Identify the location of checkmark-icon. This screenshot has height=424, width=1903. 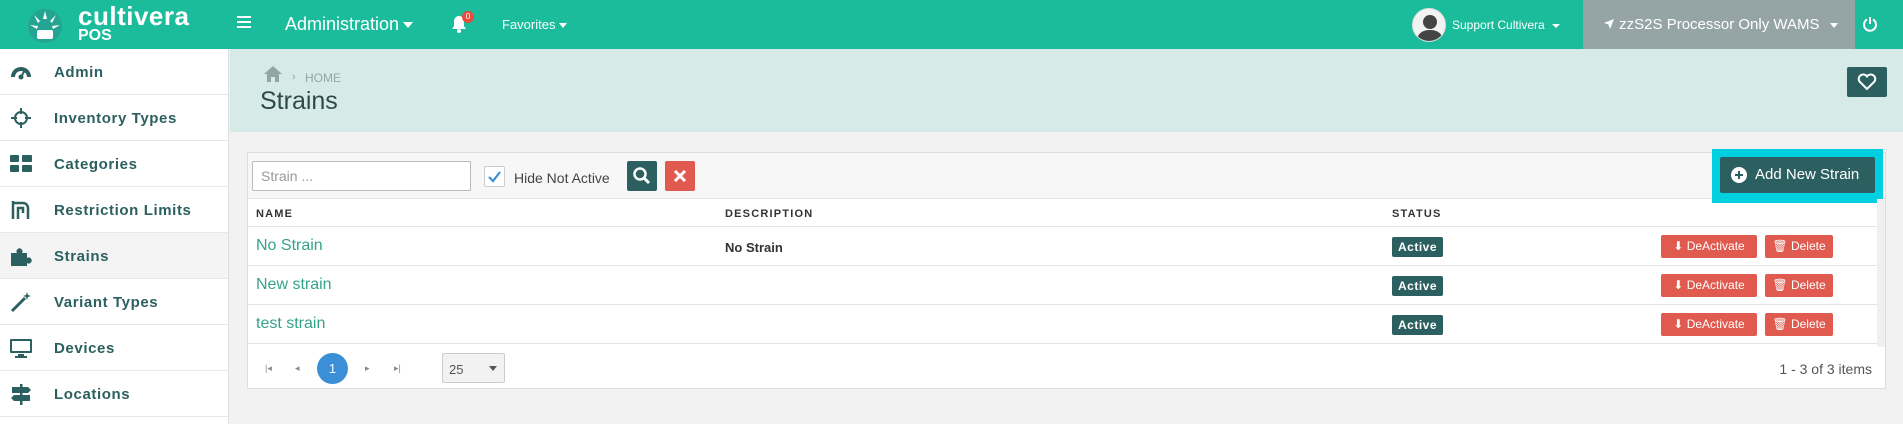
(494, 177).